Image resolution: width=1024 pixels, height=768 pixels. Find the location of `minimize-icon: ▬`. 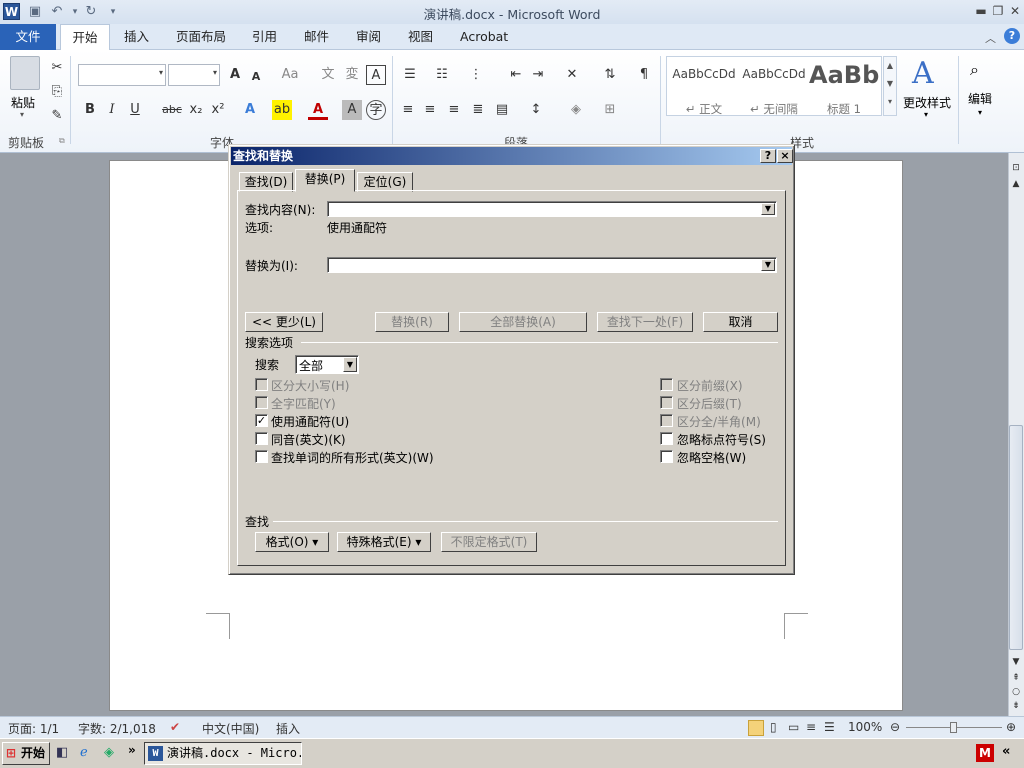

minimize-icon: ▬ is located at coordinates (981, 11).